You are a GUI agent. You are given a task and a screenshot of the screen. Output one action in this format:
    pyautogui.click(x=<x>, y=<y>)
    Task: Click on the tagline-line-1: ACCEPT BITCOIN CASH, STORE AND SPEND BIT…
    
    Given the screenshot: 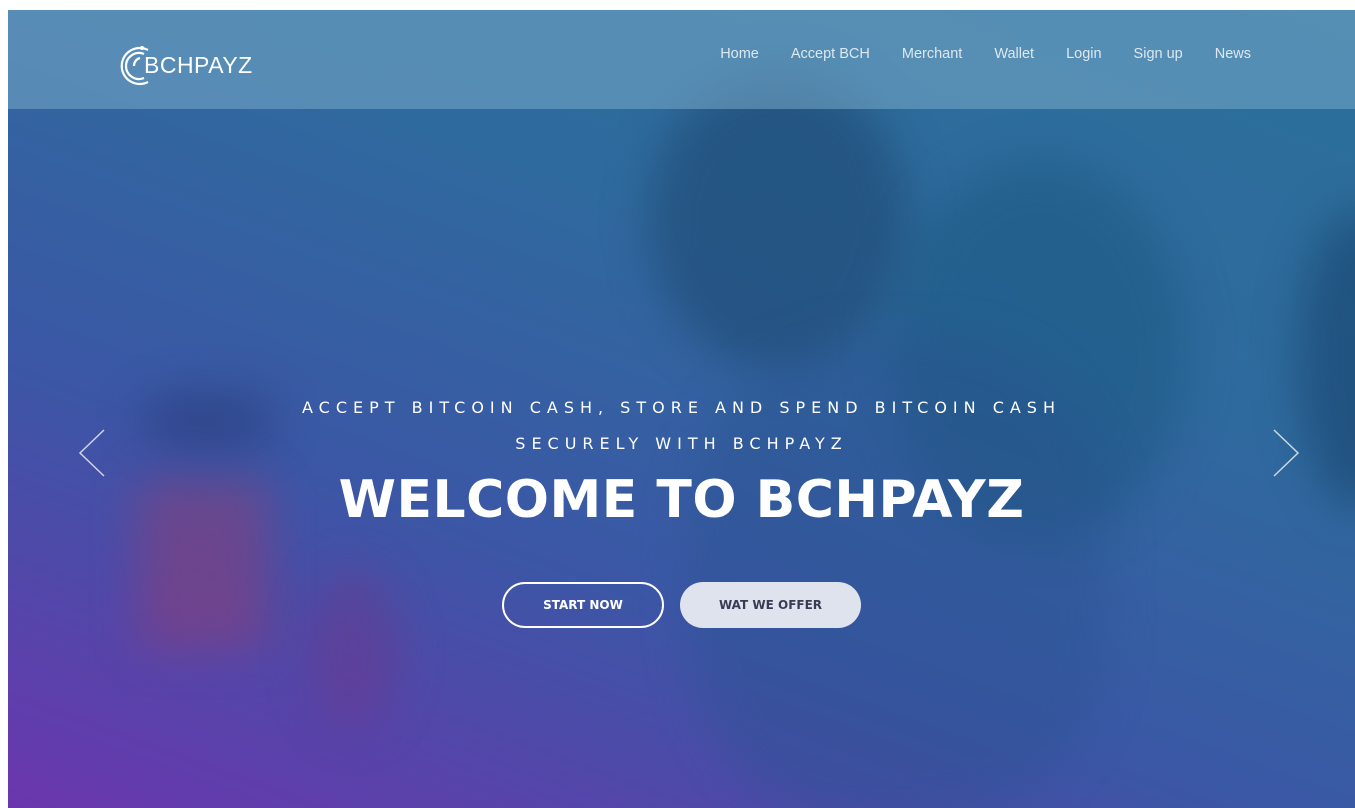 What is the action you would take?
    pyautogui.click(x=681, y=407)
    